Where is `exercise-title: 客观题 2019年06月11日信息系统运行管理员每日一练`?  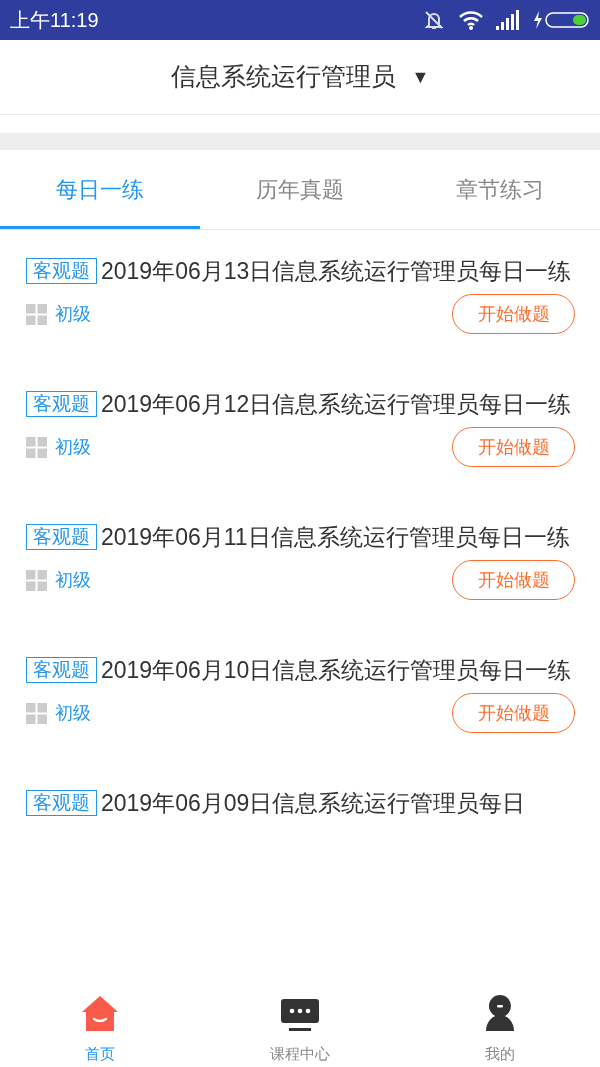 exercise-title: 客观题 2019年06月11日信息系统运行管理员每日一练 is located at coordinates (300, 537).